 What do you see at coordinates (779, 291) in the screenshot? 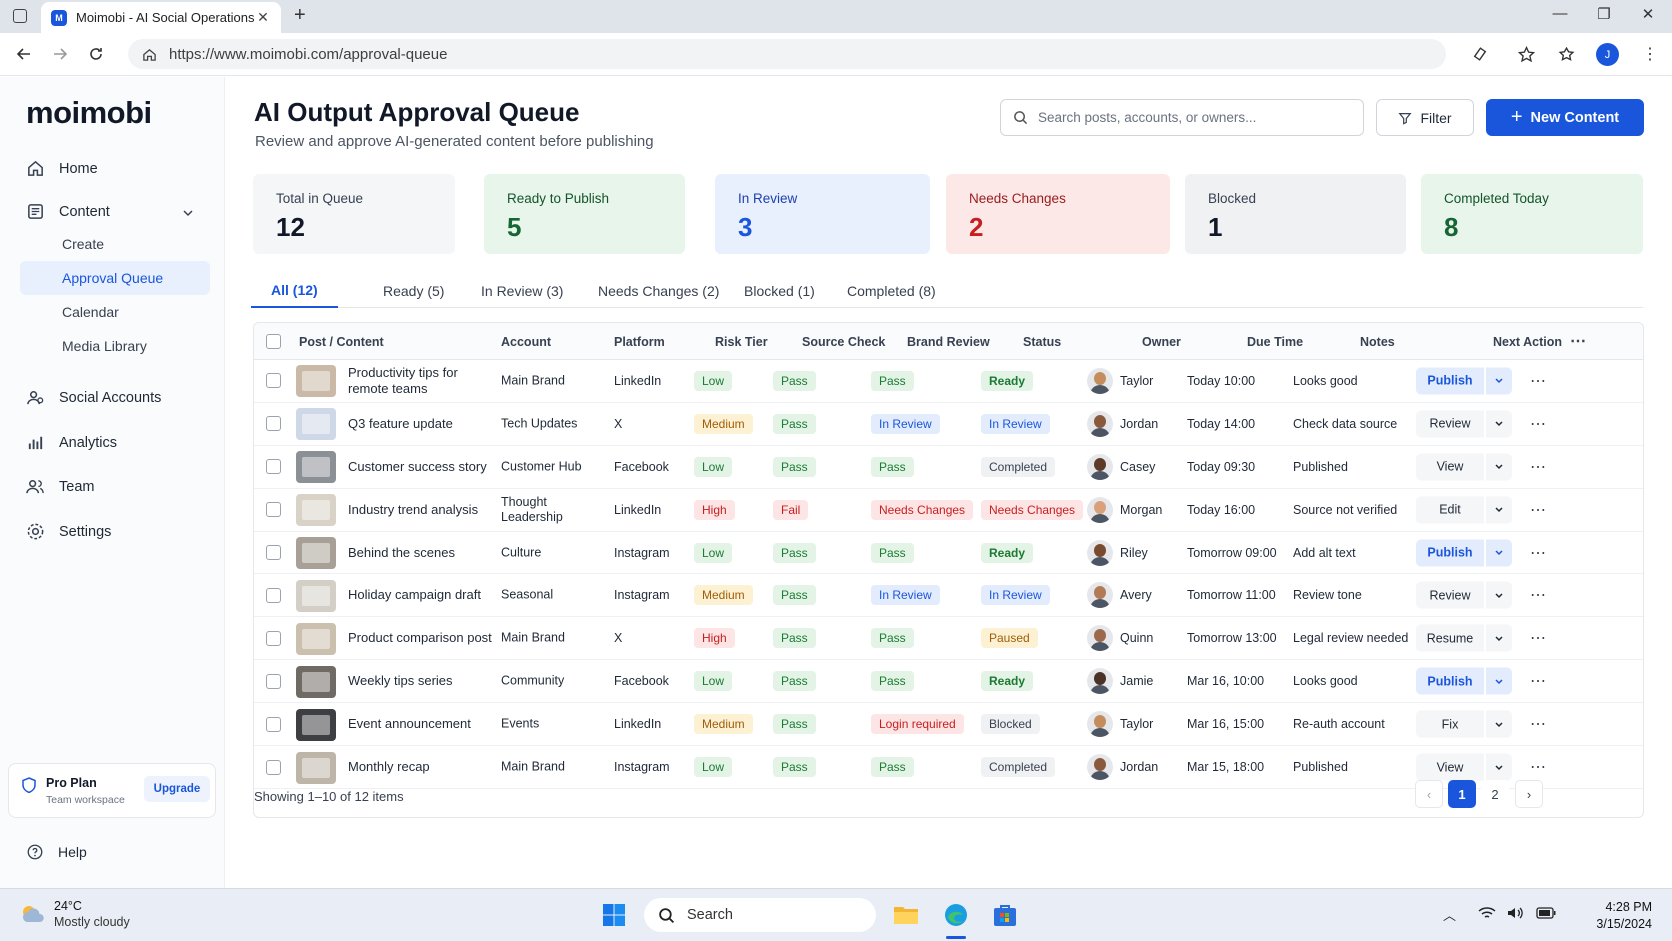
I see `tab-blocked: Blocked (1)` at bounding box center [779, 291].